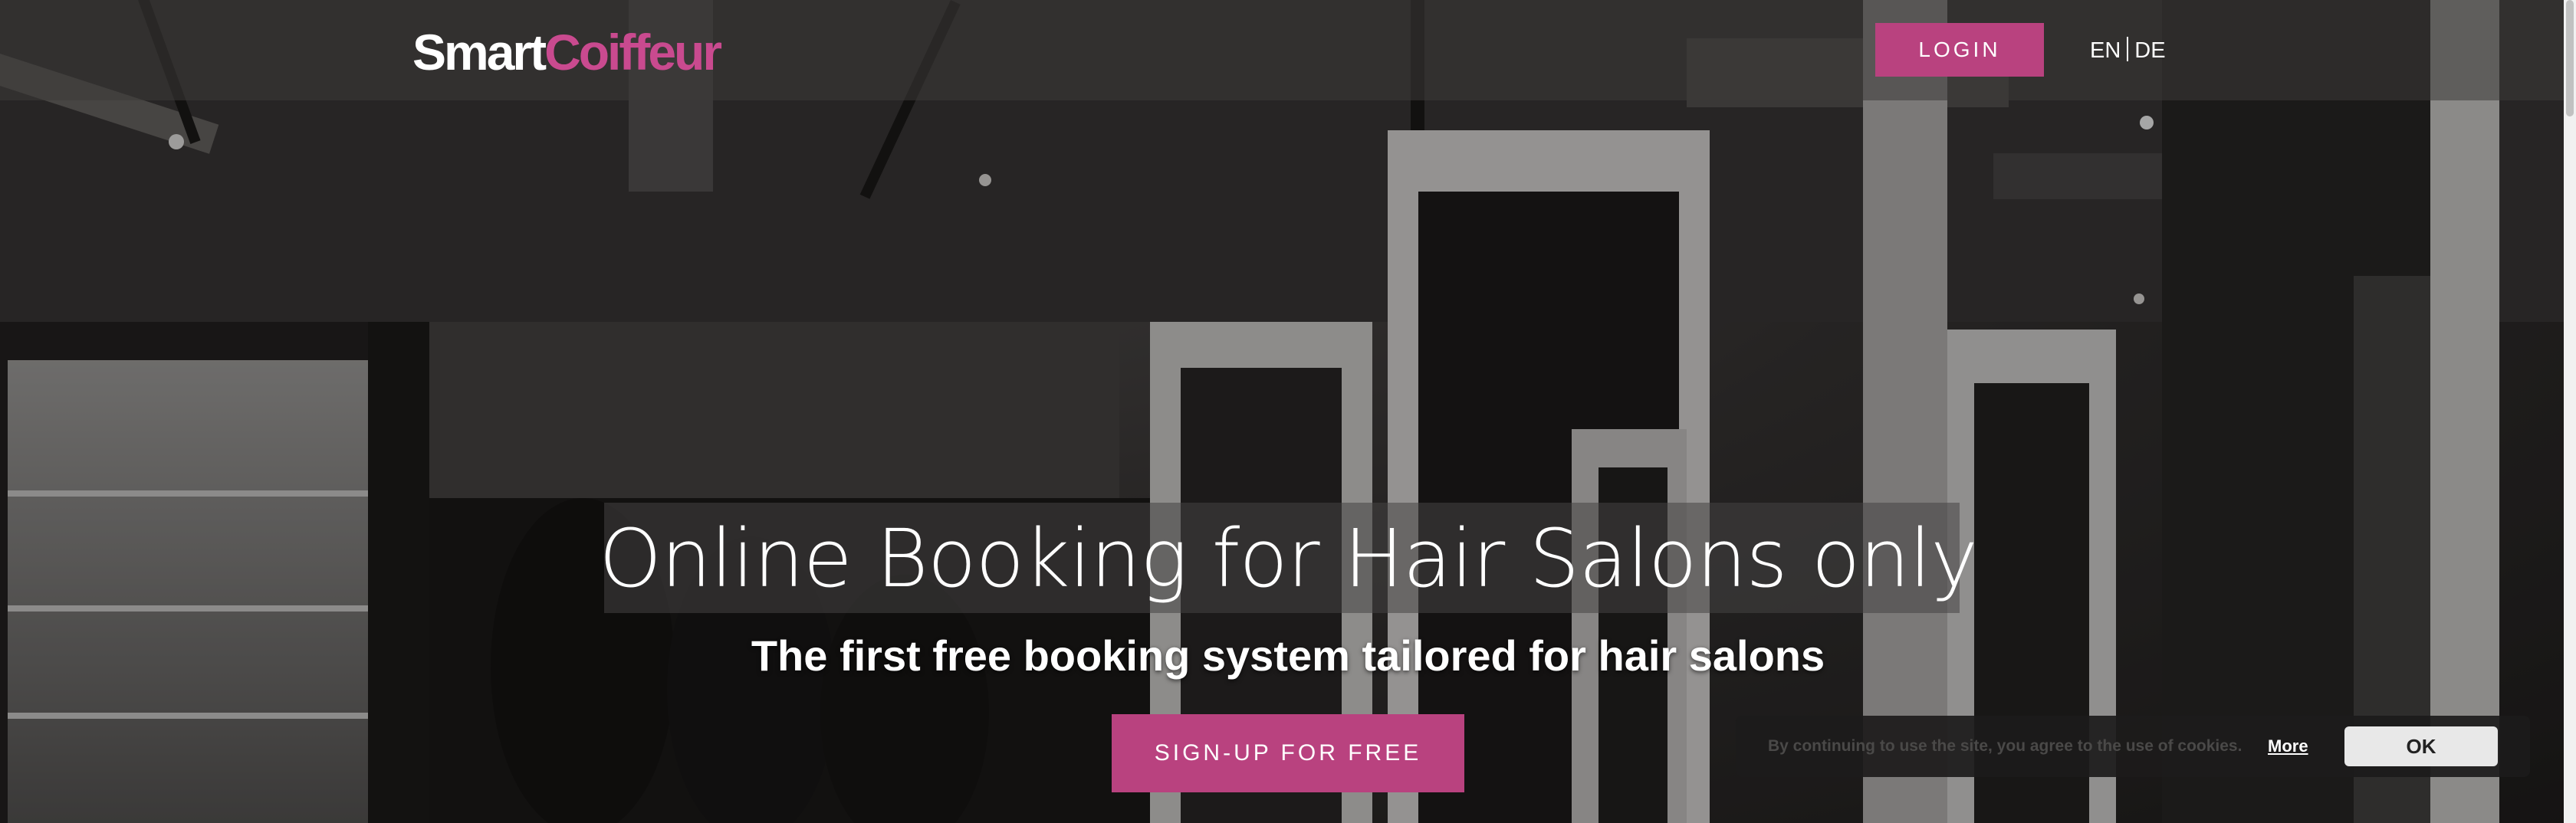 This screenshot has width=2576, height=823. Describe the element at coordinates (2421, 746) in the screenshot. I see `cookie-ok-button: OK` at that location.